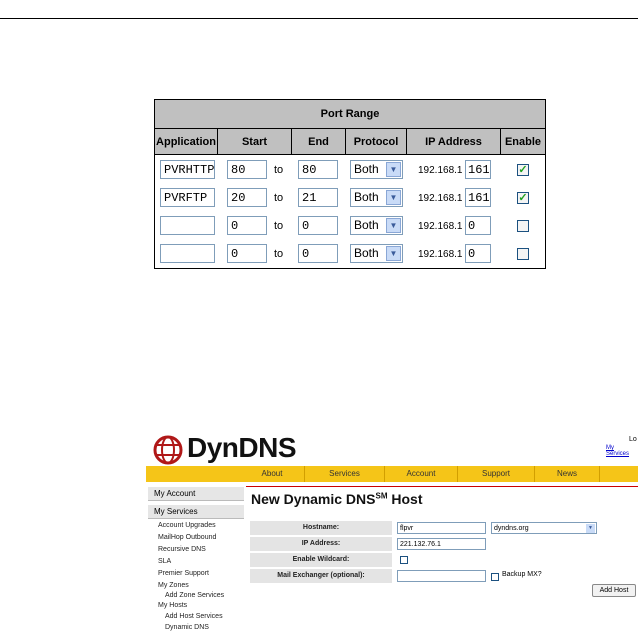 The height and width of the screenshot is (636, 638). I want to click on add-host-button: Add Host, so click(614, 590).